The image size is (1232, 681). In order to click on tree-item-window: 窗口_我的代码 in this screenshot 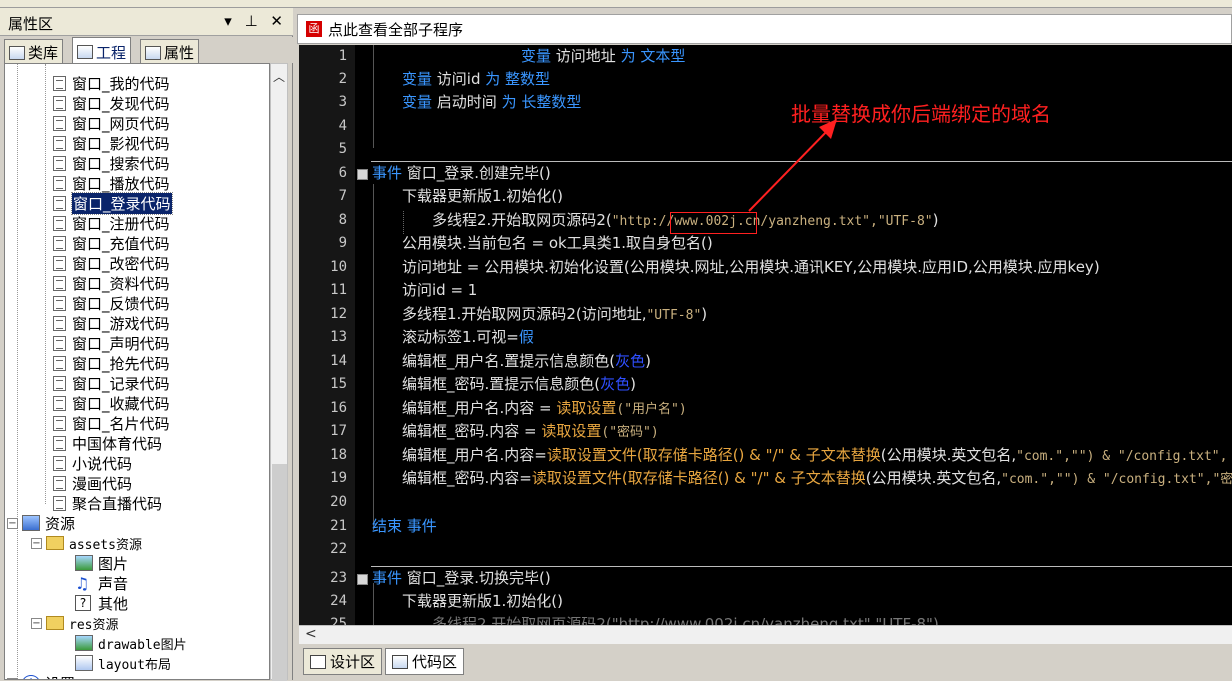, I will do `click(111, 83)`.